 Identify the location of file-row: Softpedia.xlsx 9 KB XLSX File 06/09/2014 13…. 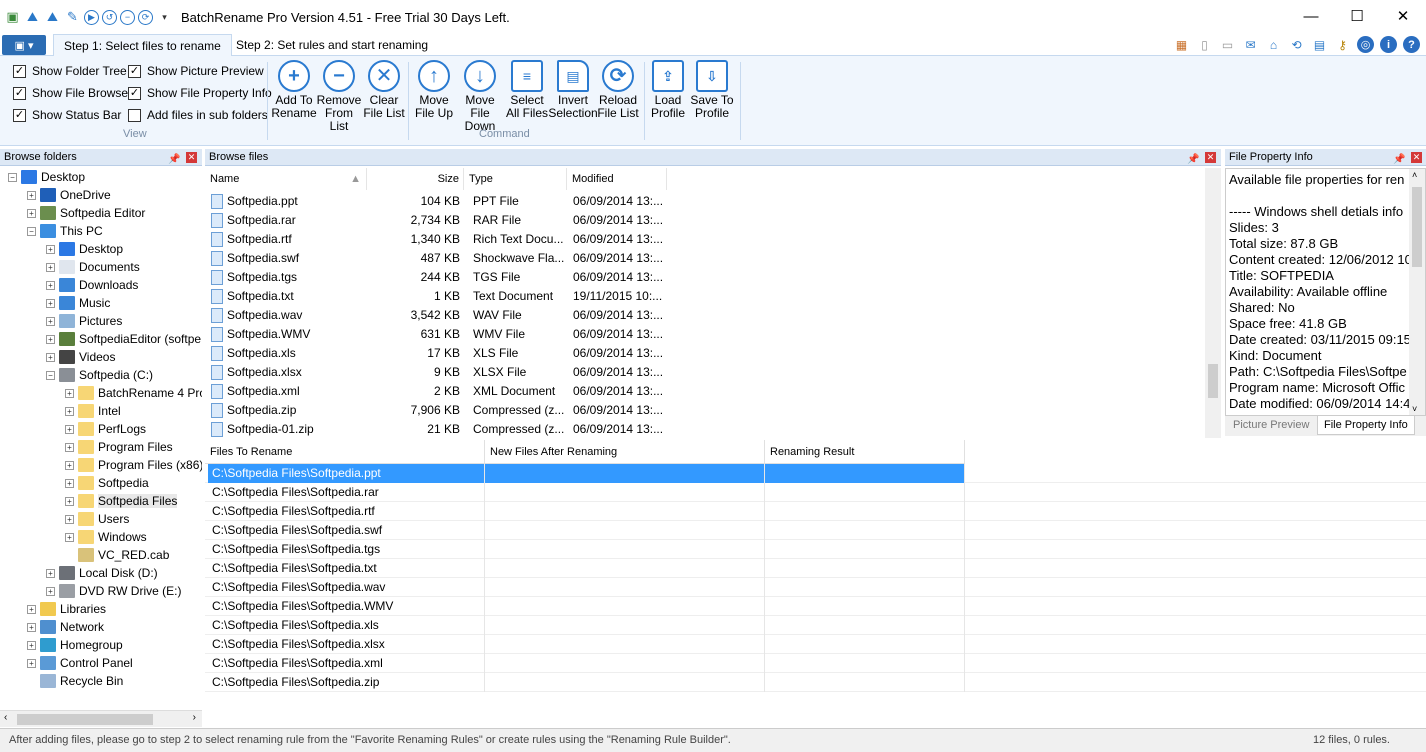
(440, 372).